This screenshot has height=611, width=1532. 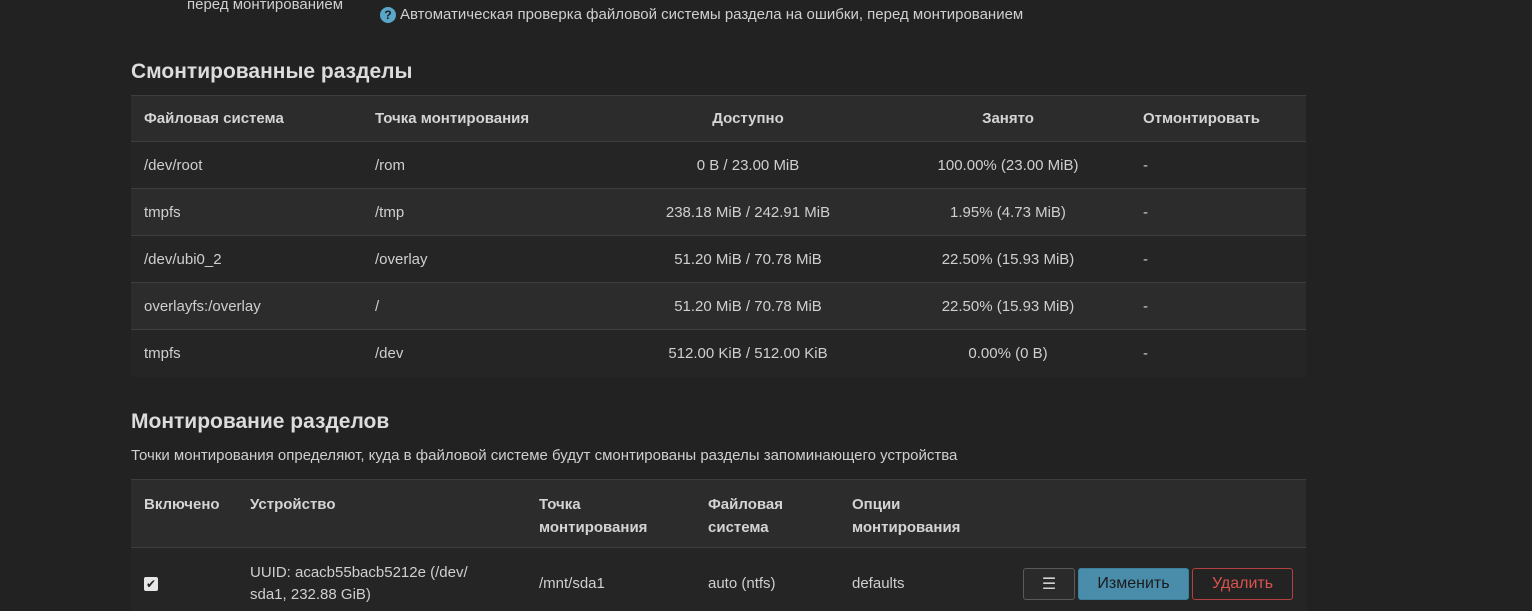 What do you see at coordinates (1155, 514) in the screenshot?
I see `col-actions` at bounding box center [1155, 514].